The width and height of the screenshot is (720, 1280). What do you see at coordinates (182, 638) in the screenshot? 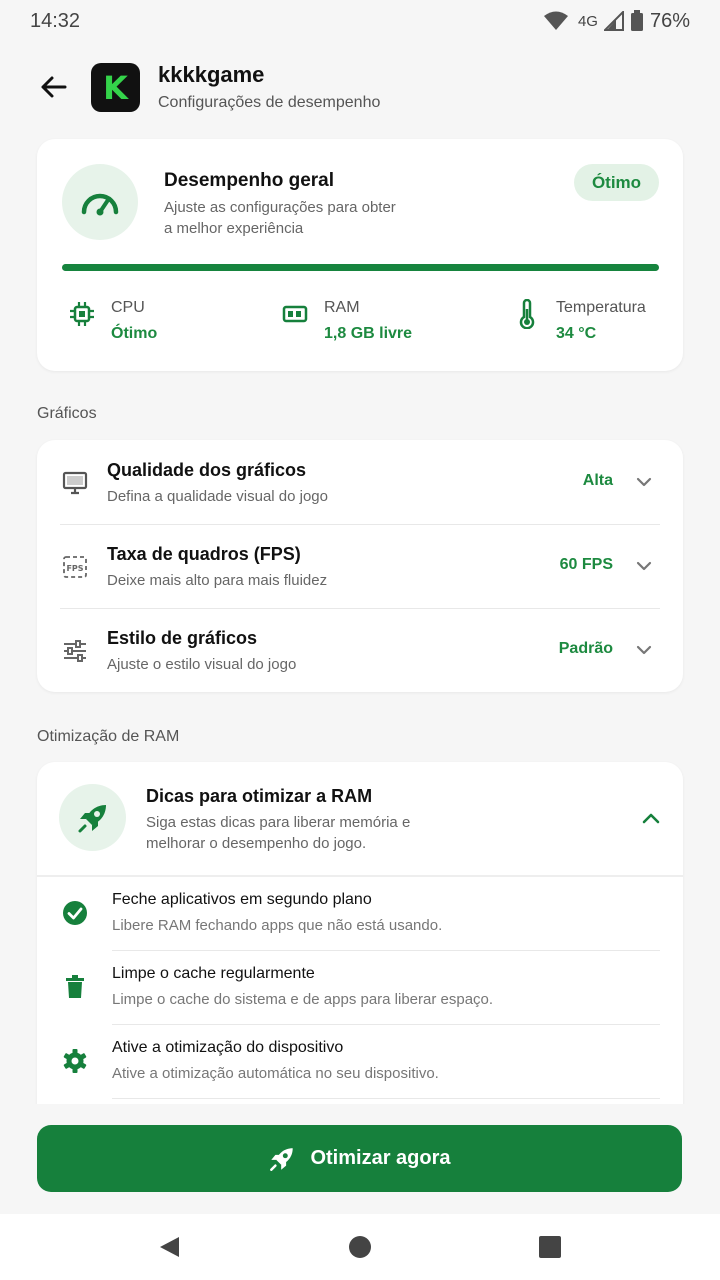
I see `setting-title: Estilo de gráficos` at bounding box center [182, 638].